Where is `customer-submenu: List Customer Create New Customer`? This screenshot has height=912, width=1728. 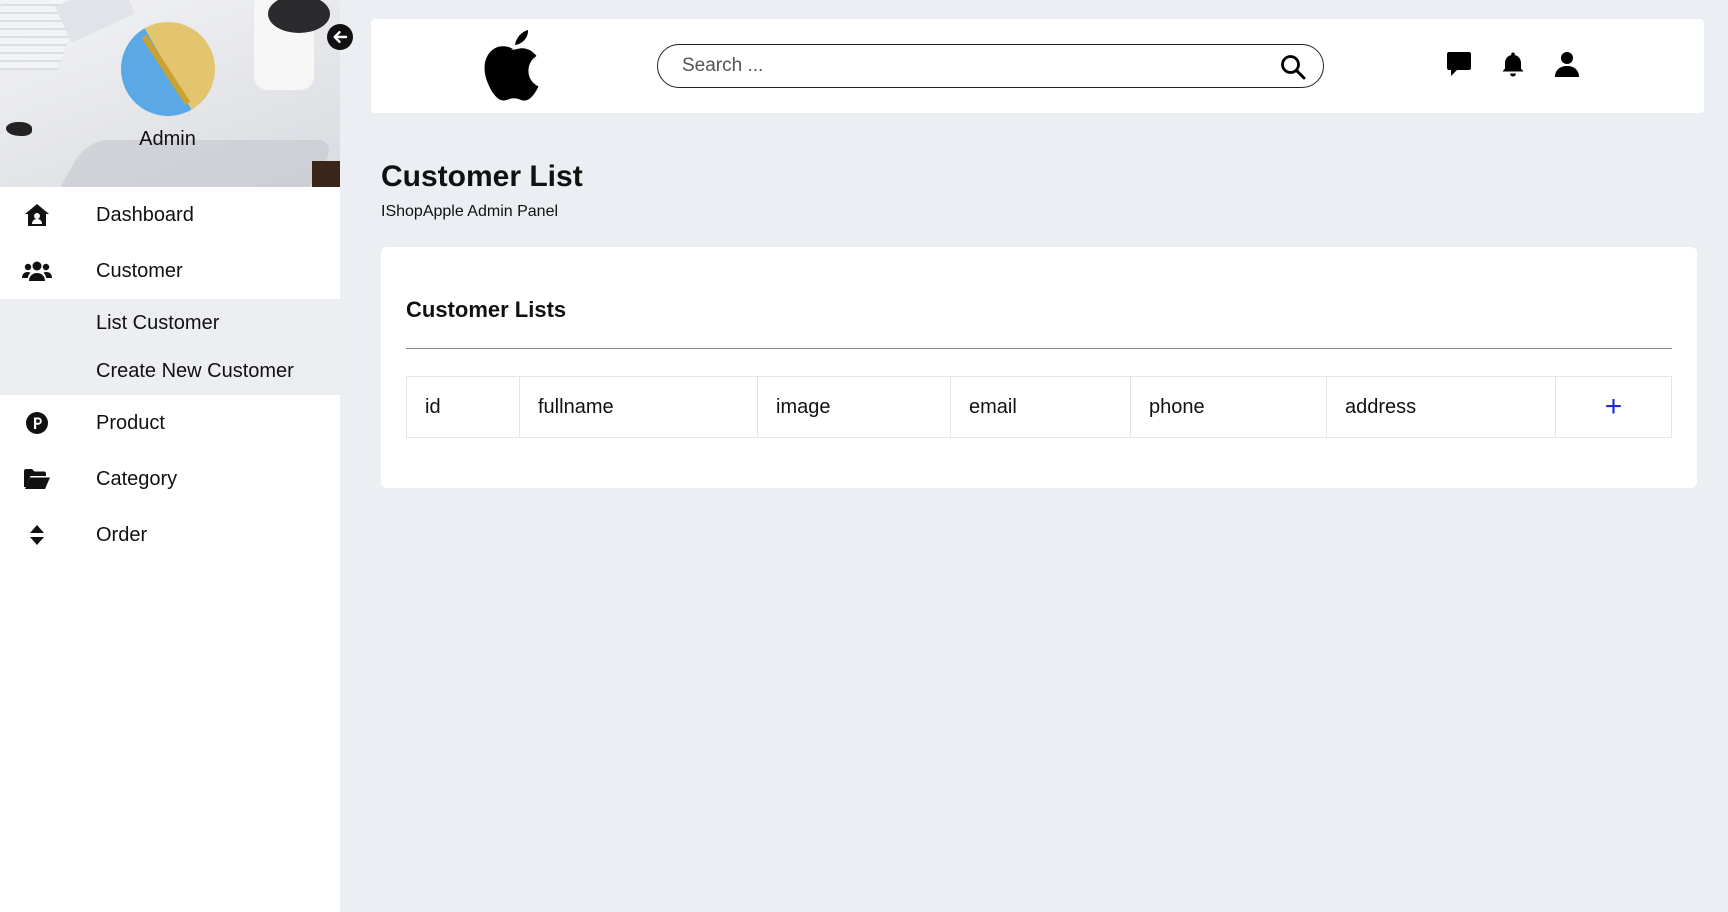
customer-submenu: List Customer Create New Customer is located at coordinates (170, 347).